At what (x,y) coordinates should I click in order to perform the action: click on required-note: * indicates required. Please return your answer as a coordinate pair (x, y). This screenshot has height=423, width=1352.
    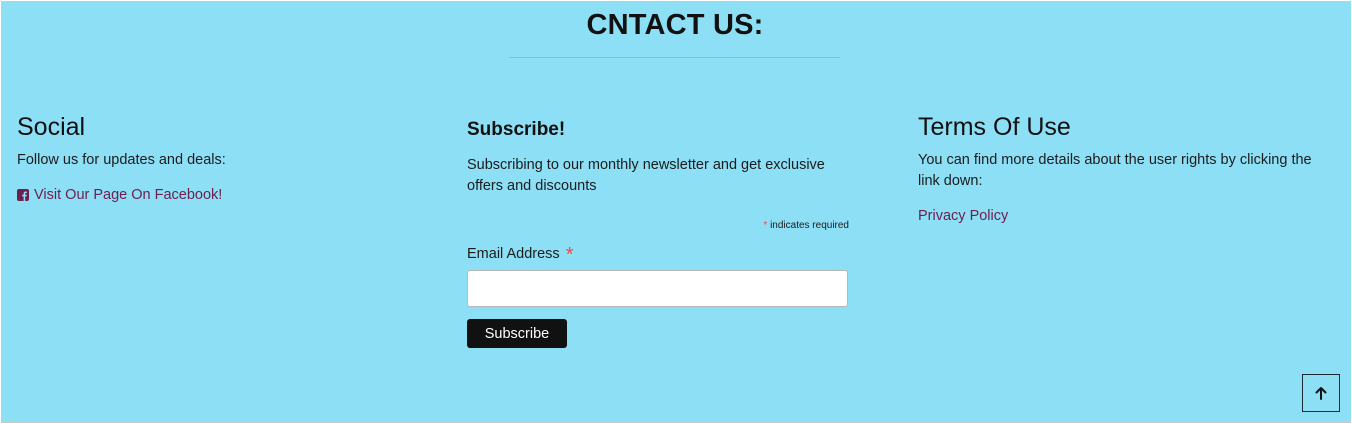
    Looking at the image, I should click on (806, 225).